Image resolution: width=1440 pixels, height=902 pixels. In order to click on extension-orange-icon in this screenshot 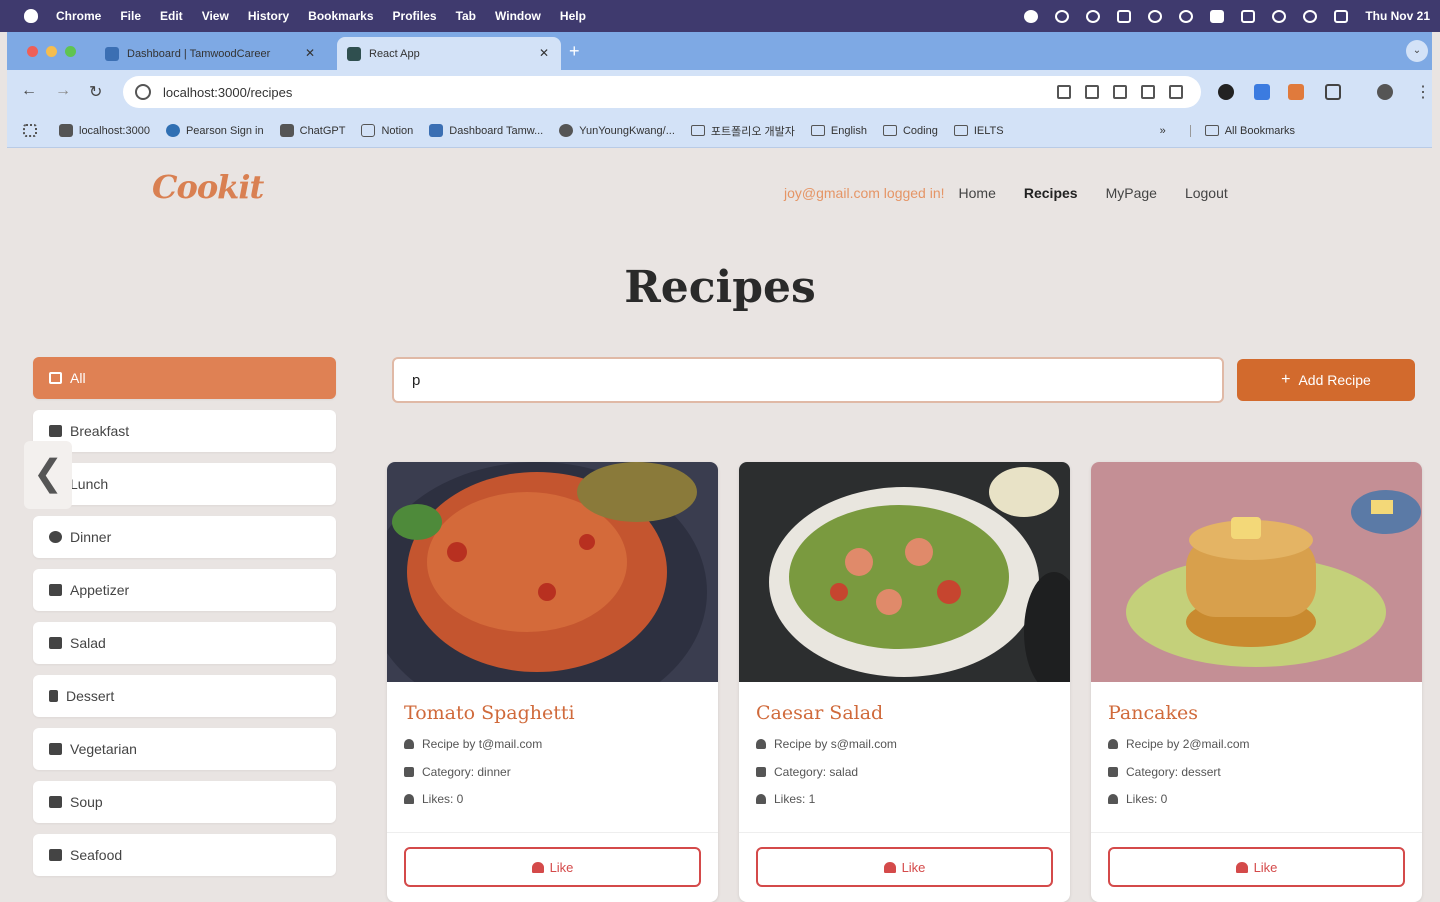, I will do `click(1296, 92)`.